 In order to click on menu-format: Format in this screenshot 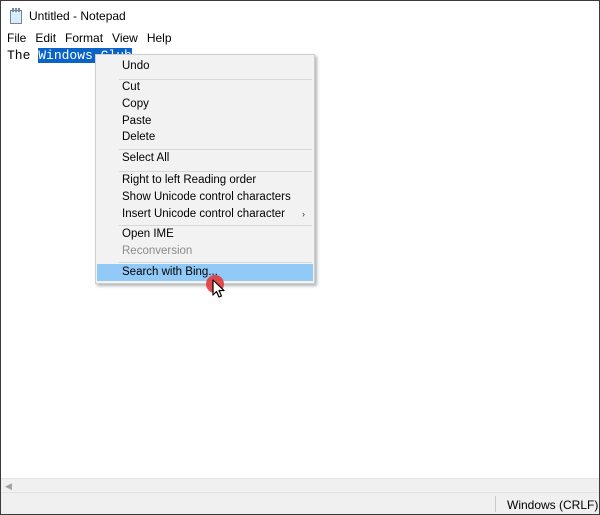, I will do `click(84, 38)`.